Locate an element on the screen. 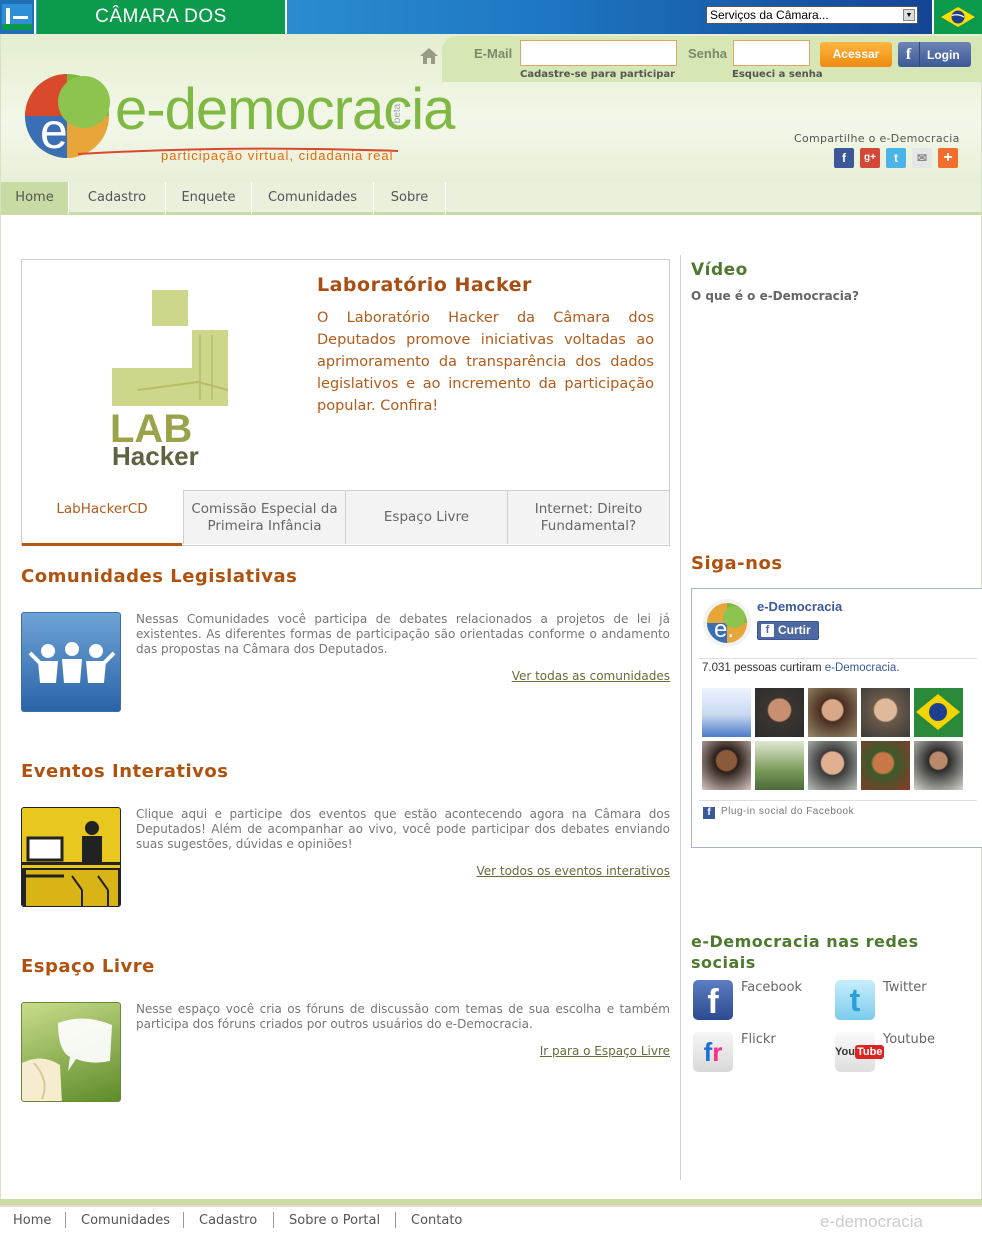  facebook-login-label: Login is located at coordinates (943, 55).